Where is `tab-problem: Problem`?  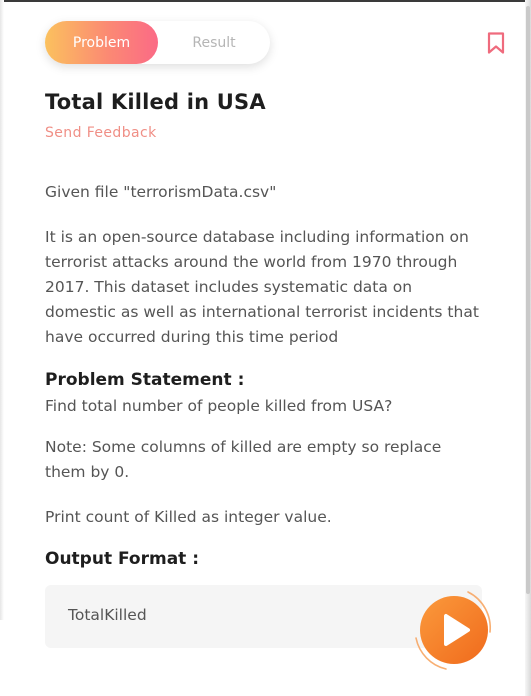 tab-problem: Problem is located at coordinates (101, 42).